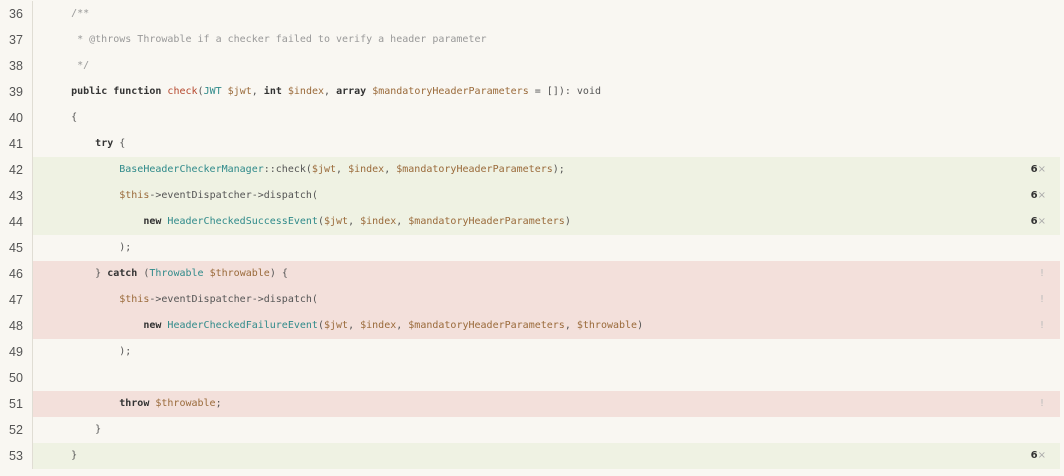 This screenshot has height=476, width=1064. Describe the element at coordinates (179, 273) in the screenshot. I see `code-token: Throwable` at that location.